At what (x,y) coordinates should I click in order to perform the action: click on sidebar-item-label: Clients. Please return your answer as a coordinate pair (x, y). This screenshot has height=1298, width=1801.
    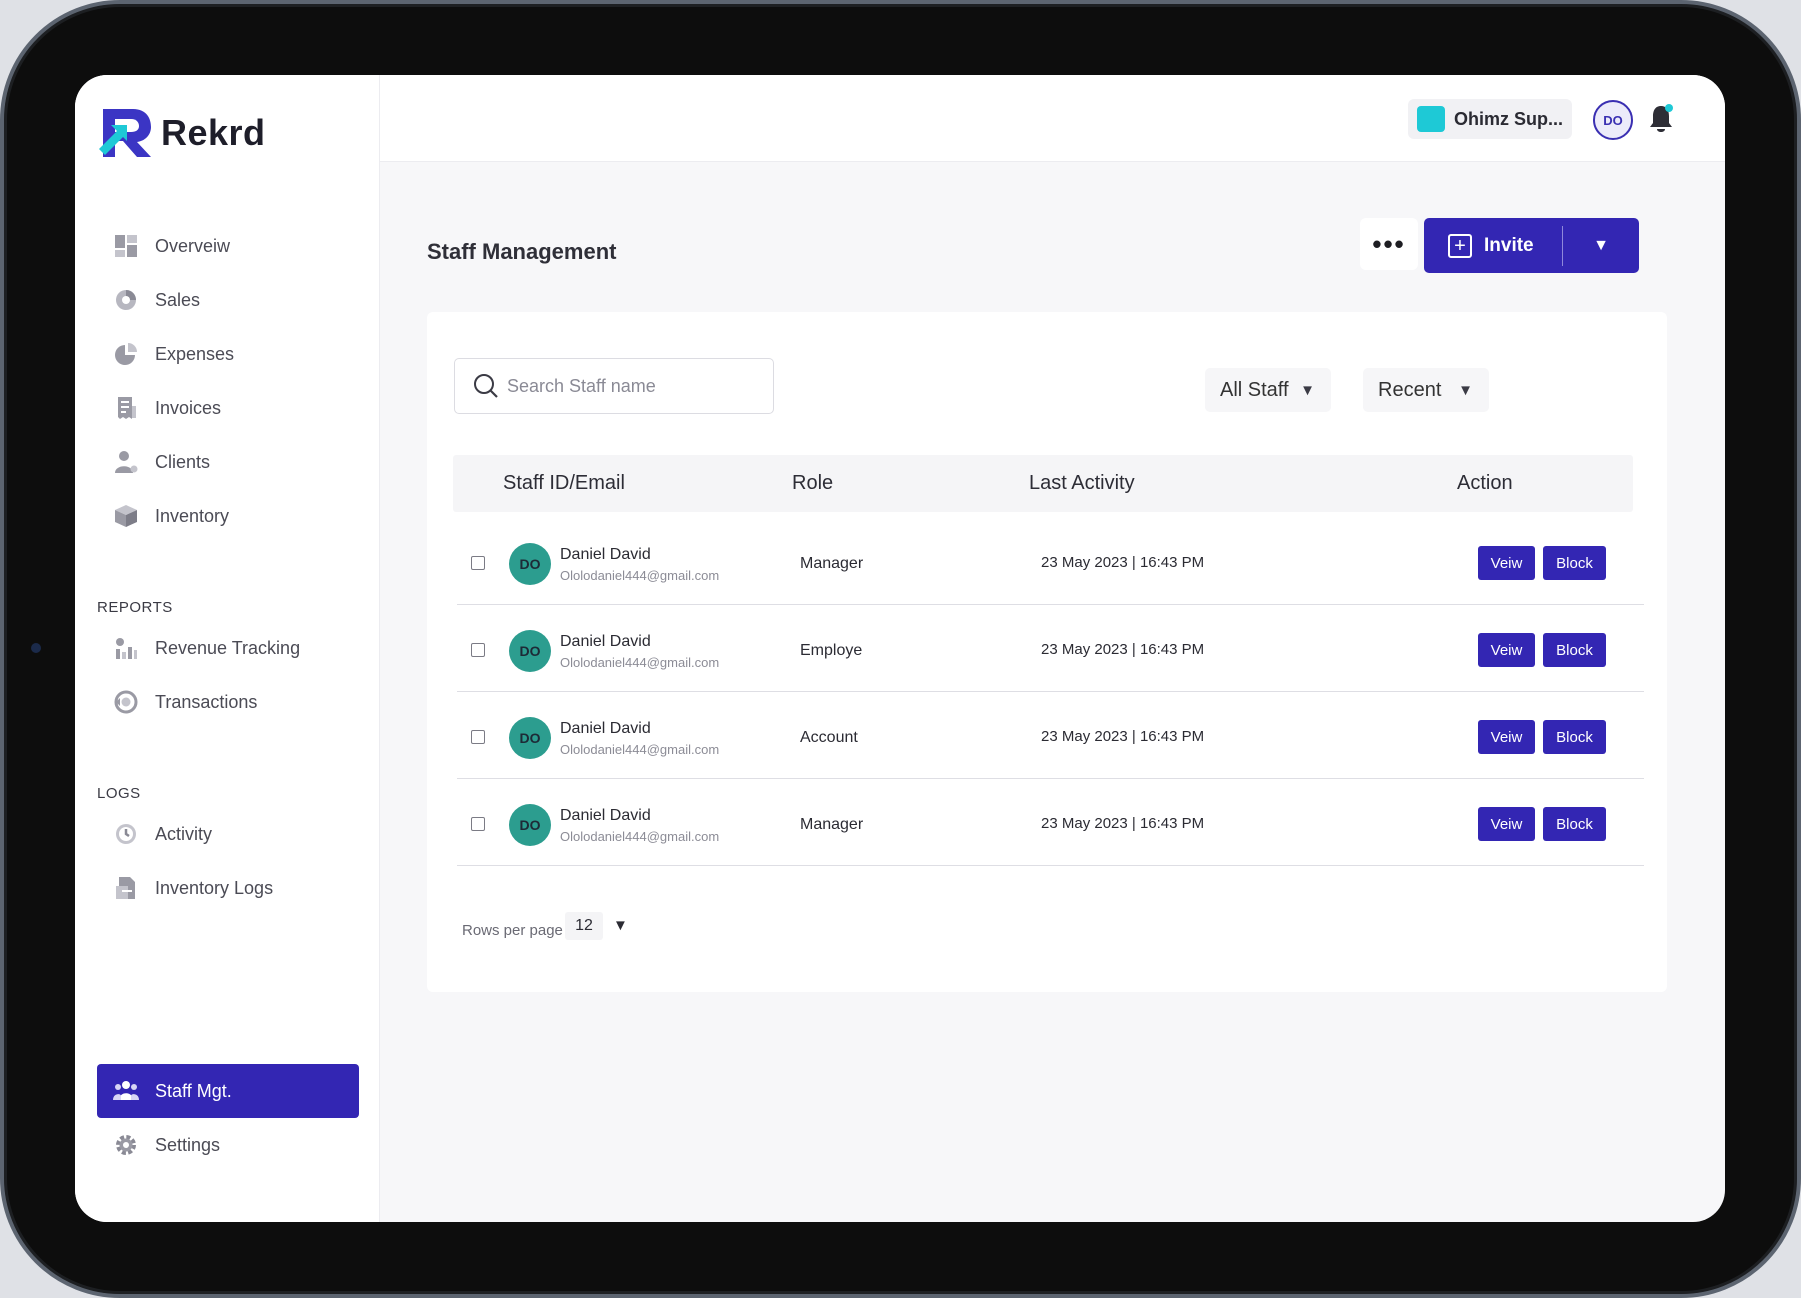
    Looking at the image, I should click on (183, 461).